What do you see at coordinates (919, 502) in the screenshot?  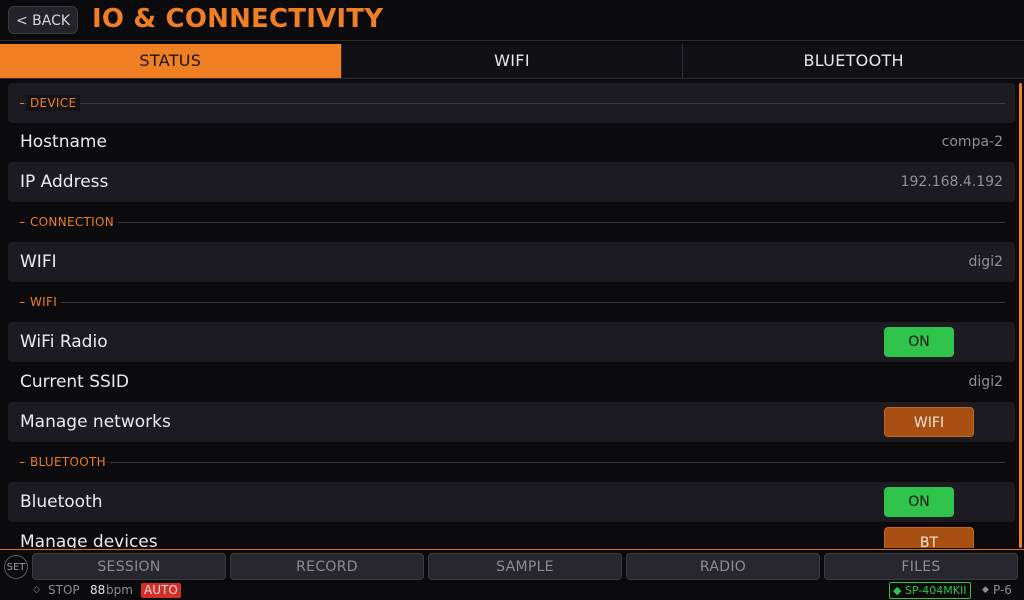 I see `bluetooth-toggle: ON` at bounding box center [919, 502].